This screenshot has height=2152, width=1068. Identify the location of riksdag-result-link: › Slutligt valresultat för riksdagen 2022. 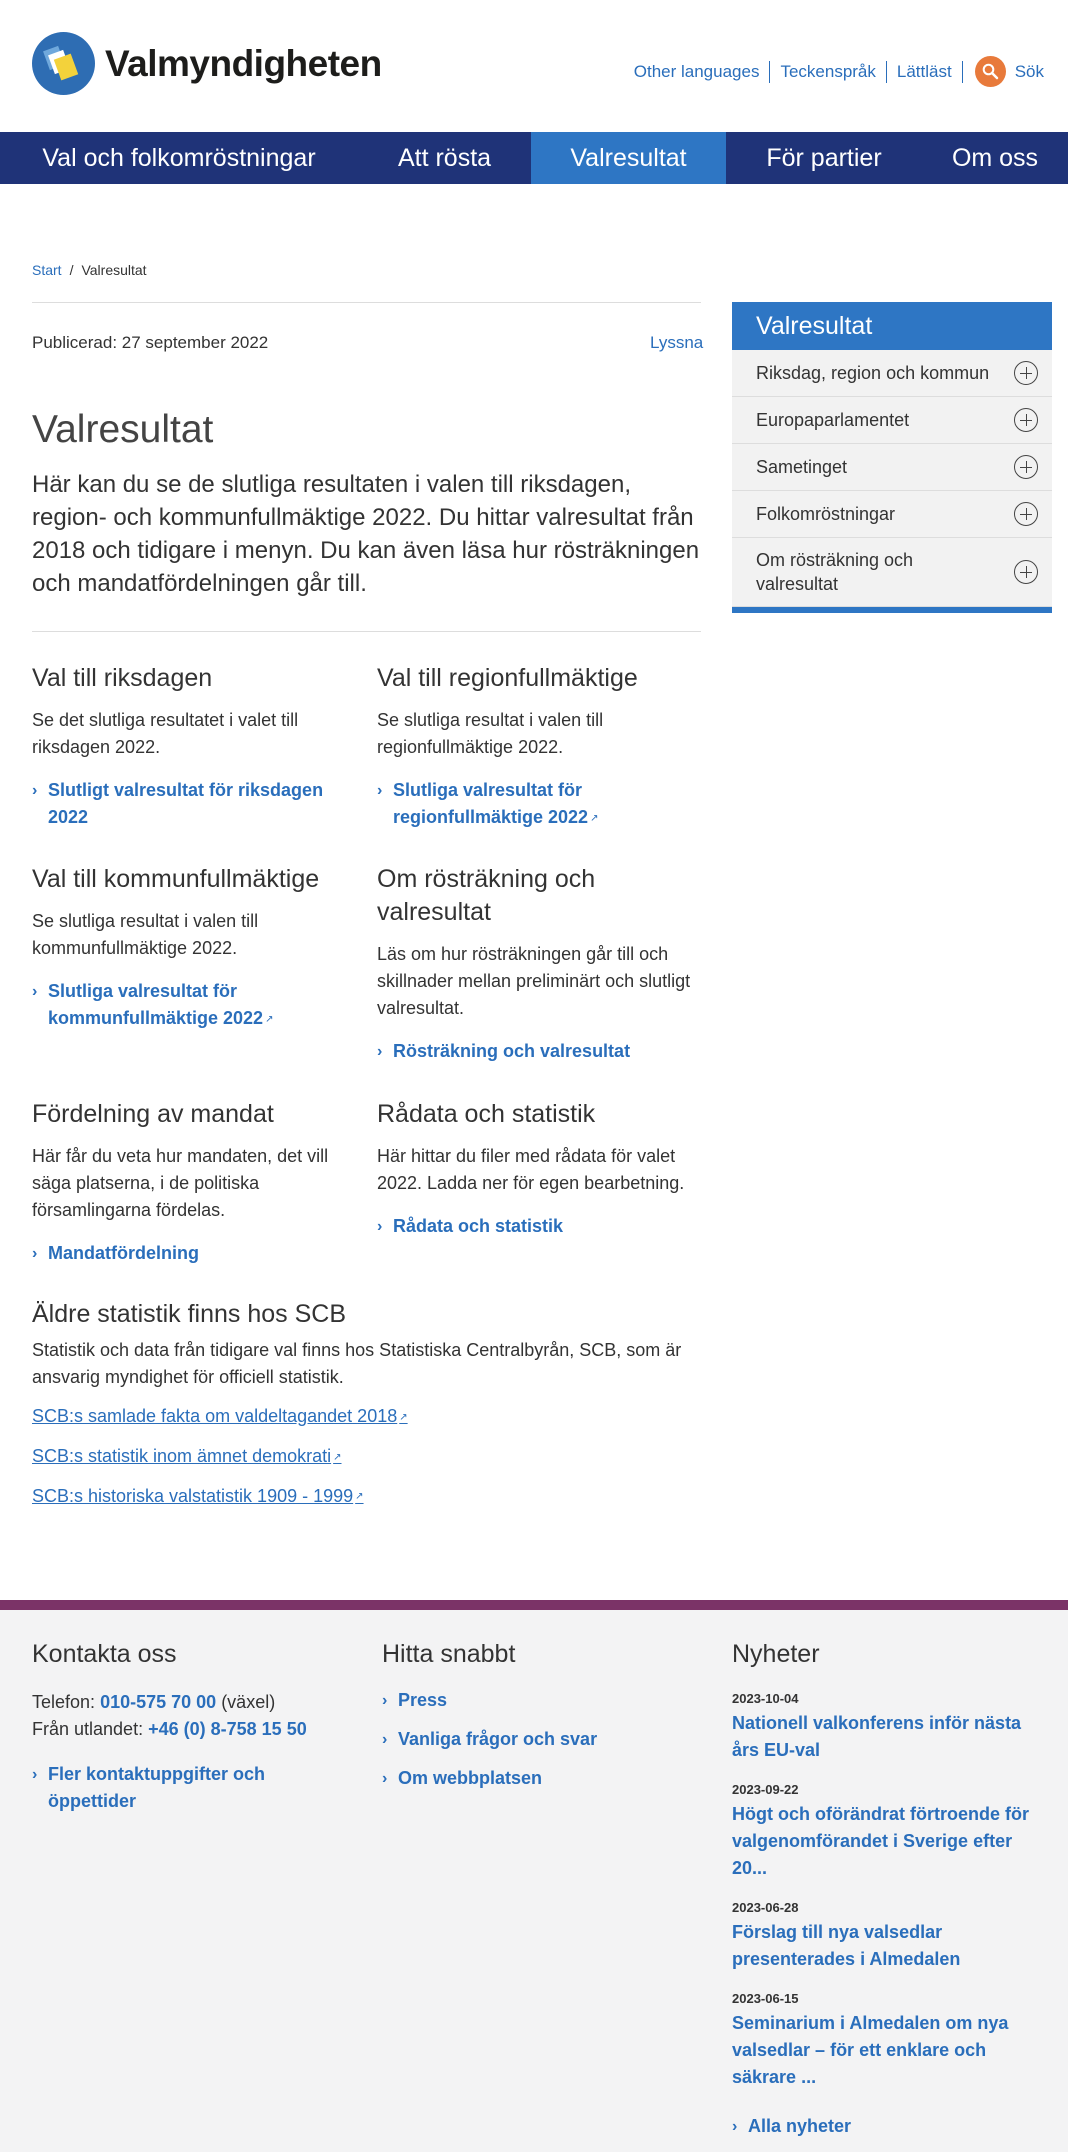
(192, 804).